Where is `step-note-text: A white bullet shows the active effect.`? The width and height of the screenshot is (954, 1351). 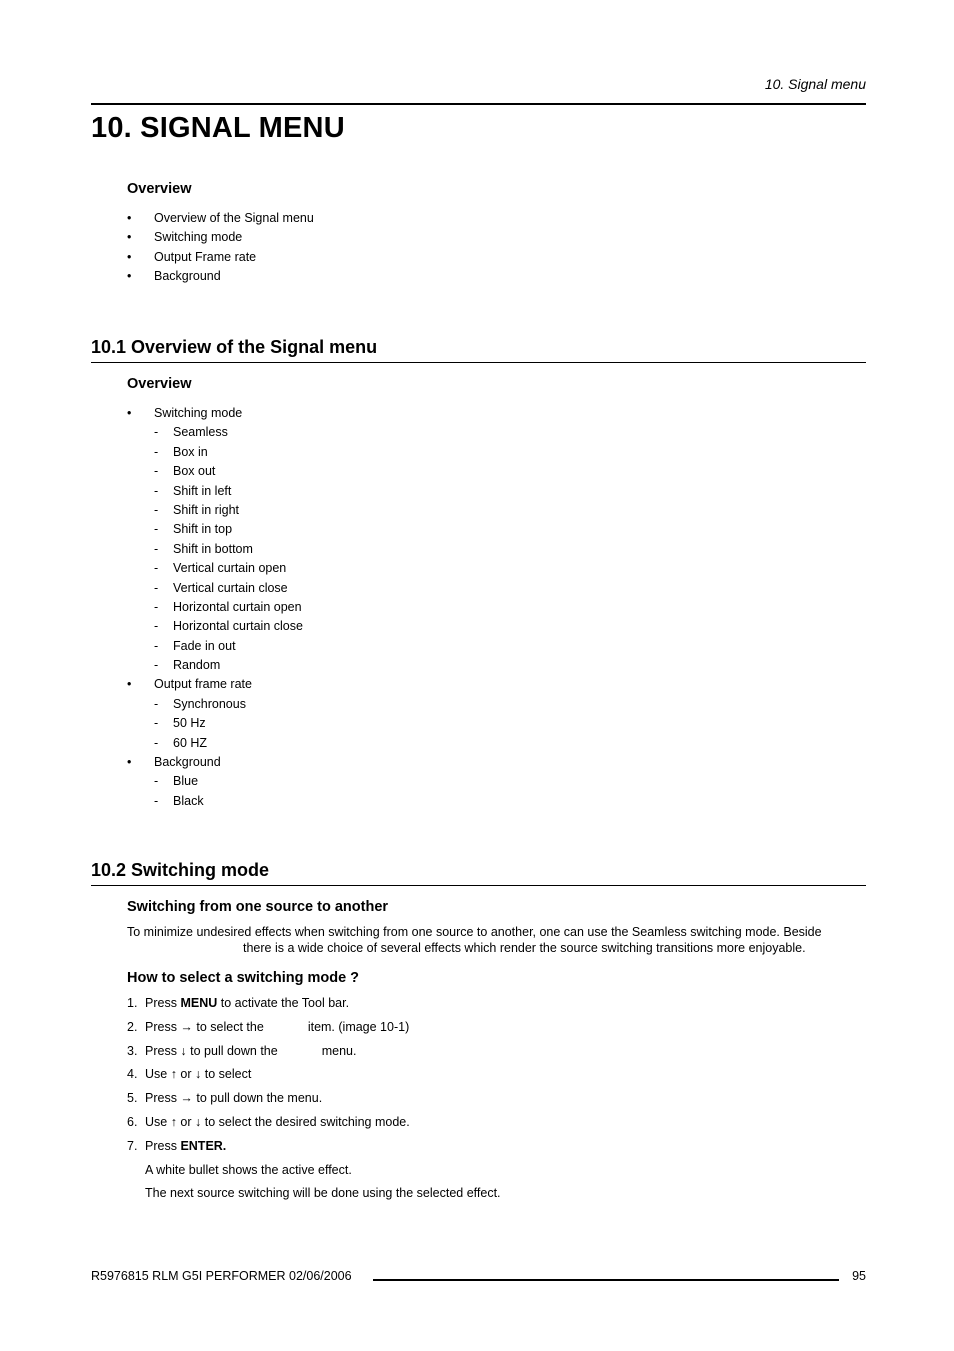 step-note-text: A white bullet shows the active effect. is located at coordinates (248, 1169).